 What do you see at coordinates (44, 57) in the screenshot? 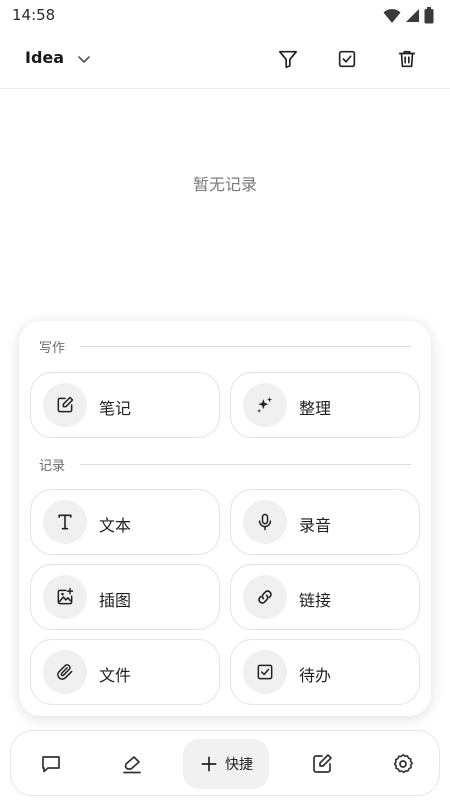
I see `notebook-title: Idea` at bounding box center [44, 57].